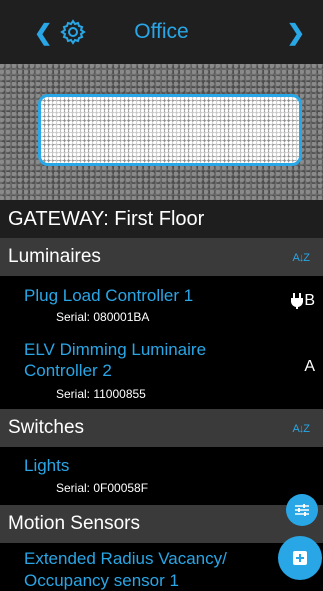 This screenshot has width=323, height=591. What do you see at coordinates (309, 366) in the screenshot?
I see `load-badge: A` at bounding box center [309, 366].